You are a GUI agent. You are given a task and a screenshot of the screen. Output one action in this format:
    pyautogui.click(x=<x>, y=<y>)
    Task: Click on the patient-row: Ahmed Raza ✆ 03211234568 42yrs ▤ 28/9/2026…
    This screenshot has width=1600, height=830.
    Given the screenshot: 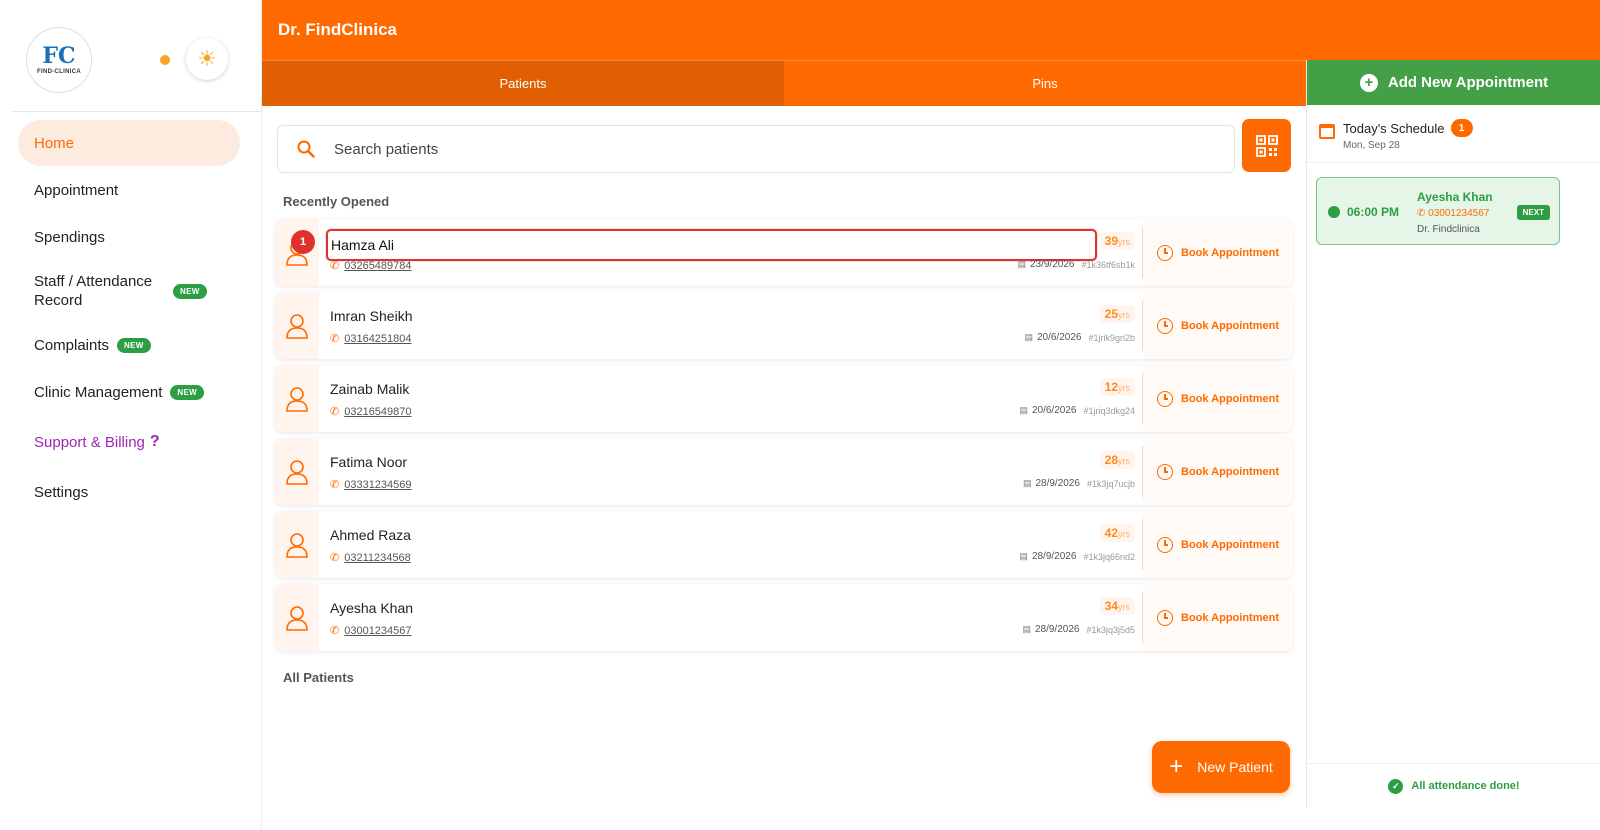 What is the action you would take?
    pyautogui.click(x=784, y=544)
    